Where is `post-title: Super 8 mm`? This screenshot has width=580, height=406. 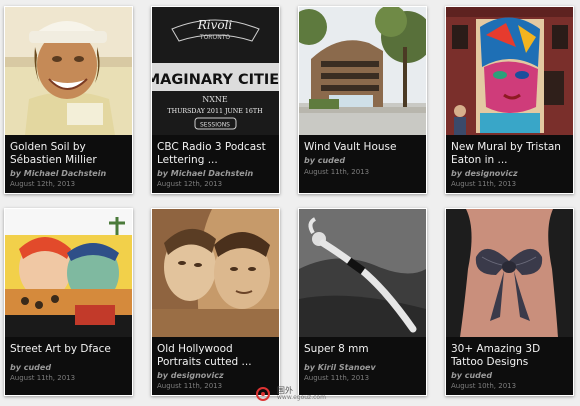 post-title: Super 8 mm is located at coordinates (364, 349).